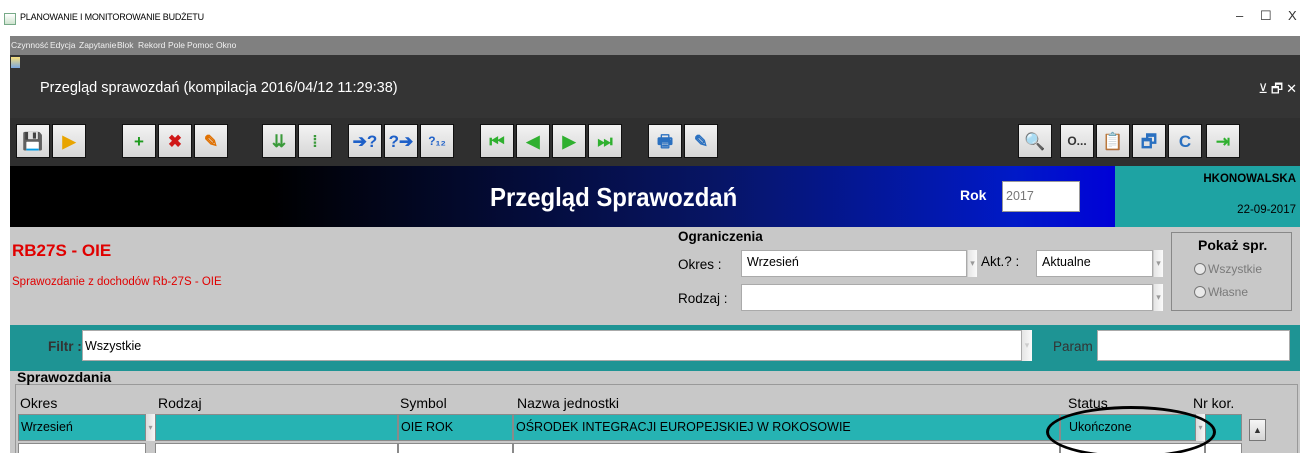 Image resolution: width=1300 pixels, height=453 pixels. I want to click on filter-dropdown-icon: ▾, so click(1027, 345).